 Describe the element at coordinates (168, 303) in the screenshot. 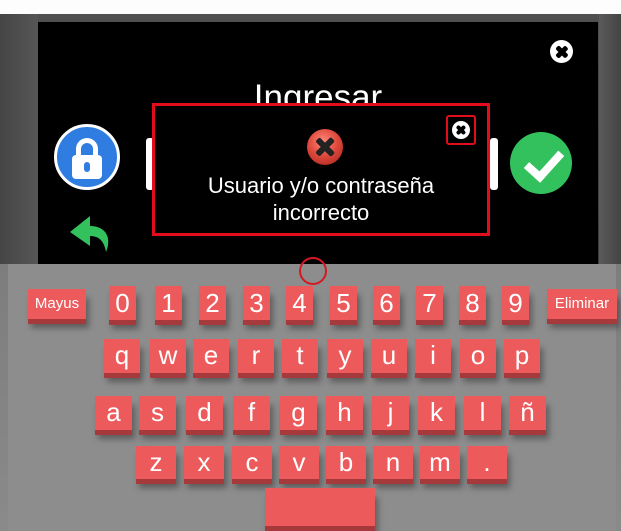

I see `key-1: 1` at that location.